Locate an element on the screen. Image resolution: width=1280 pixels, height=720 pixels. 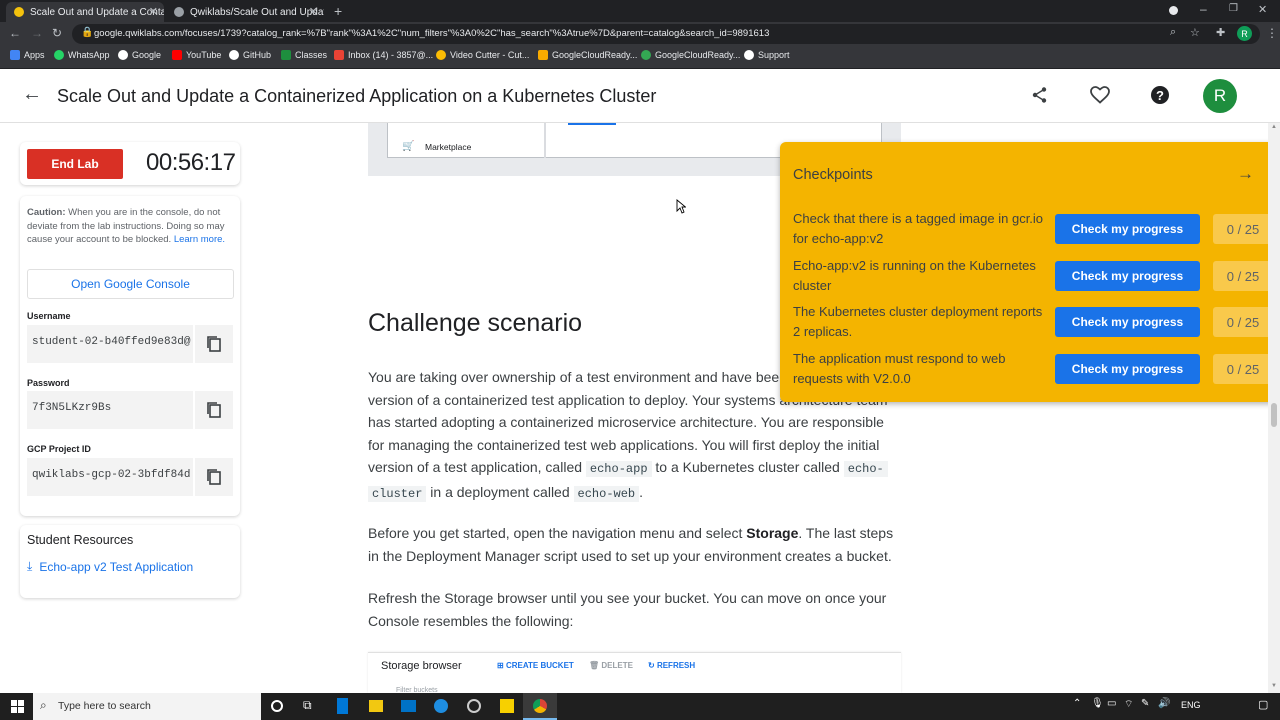
bookmark-github: GitHub is located at coordinates (250, 55).